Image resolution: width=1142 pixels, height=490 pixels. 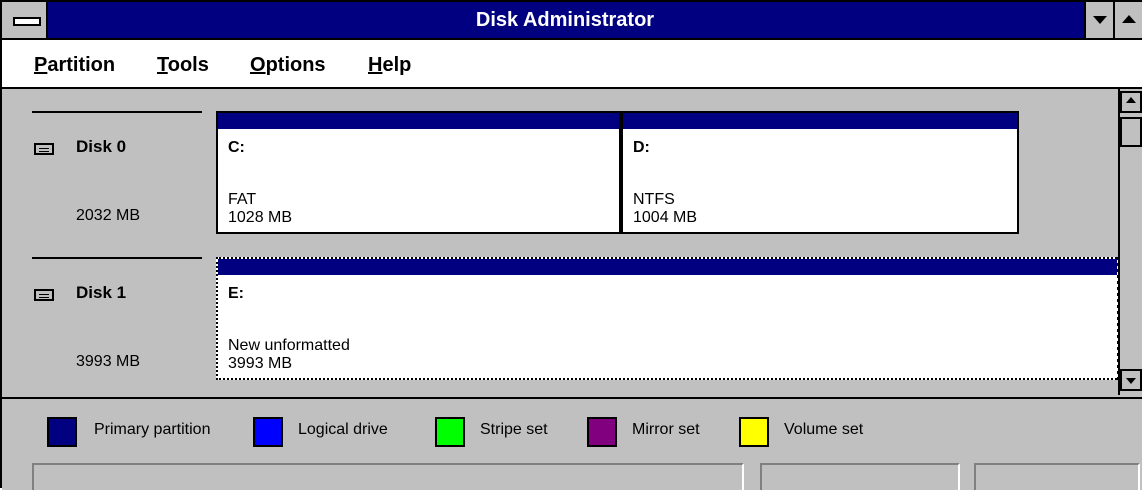 What do you see at coordinates (188, 65) in the screenshot?
I see `menu-tools-label: ools` at bounding box center [188, 65].